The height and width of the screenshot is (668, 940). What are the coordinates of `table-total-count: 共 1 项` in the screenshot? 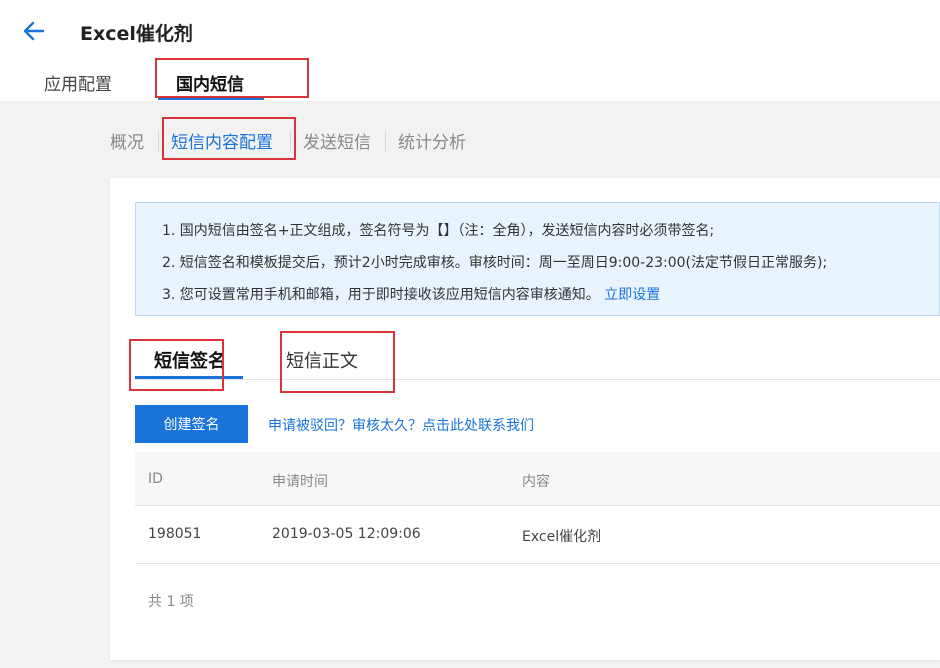 It's located at (171, 602).